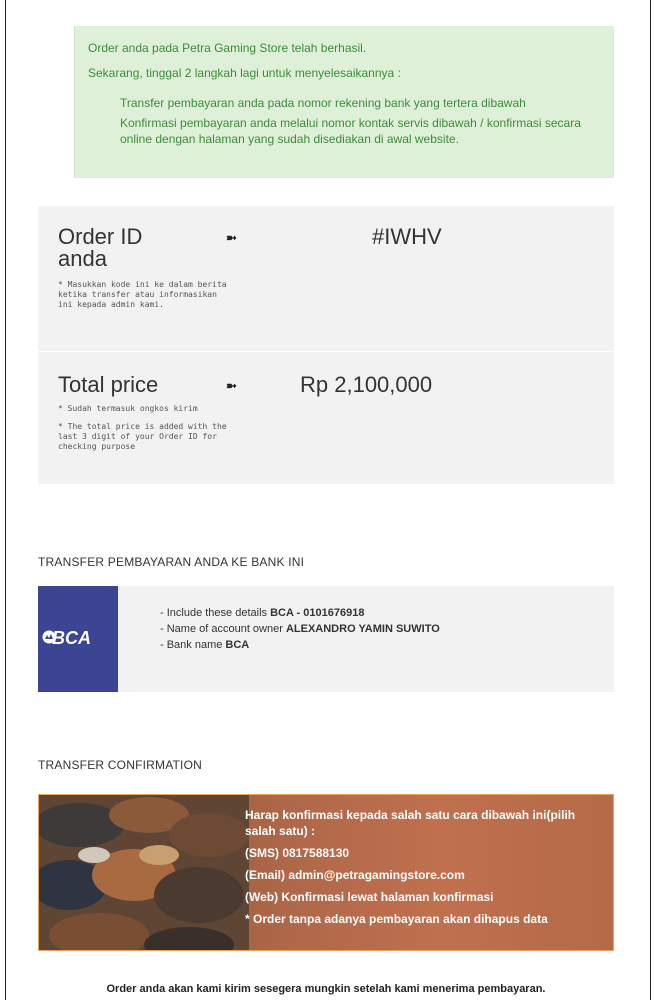 This screenshot has height=1000, width=656. What do you see at coordinates (362, 629) in the screenshot?
I see `bank-account-owner: ALEXANDRO YAMIN SUWITO` at bounding box center [362, 629].